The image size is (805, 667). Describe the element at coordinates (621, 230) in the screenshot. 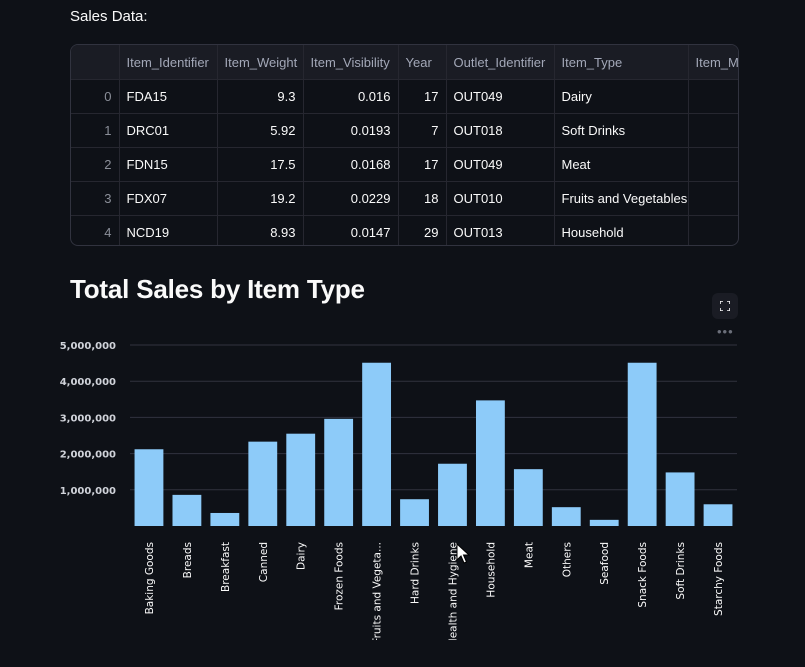

I see `table-cell: Household` at that location.